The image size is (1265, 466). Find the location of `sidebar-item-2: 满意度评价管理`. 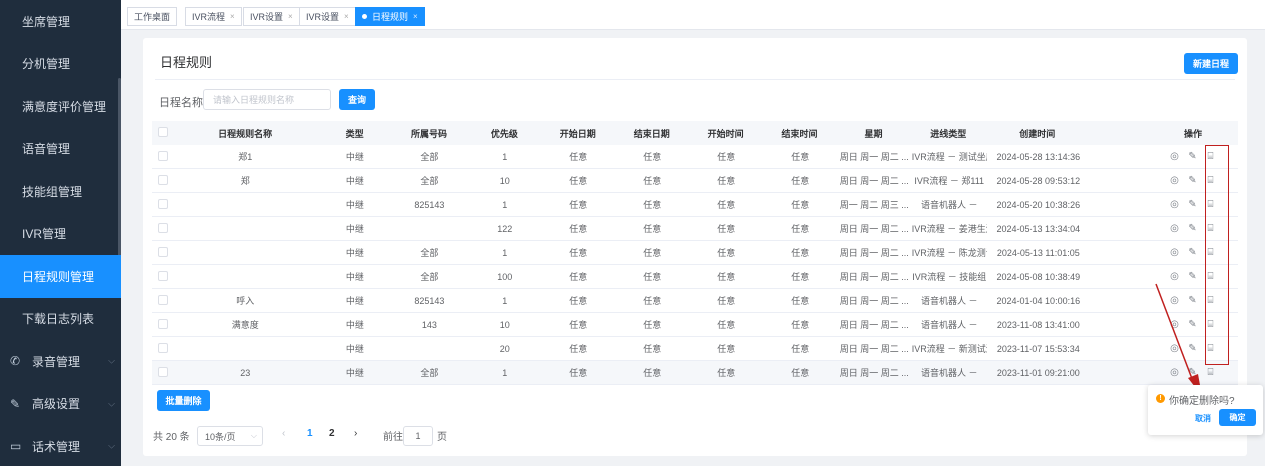

sidebar-item-2: 满意度评价管理 is located at coordinates (60, 106).